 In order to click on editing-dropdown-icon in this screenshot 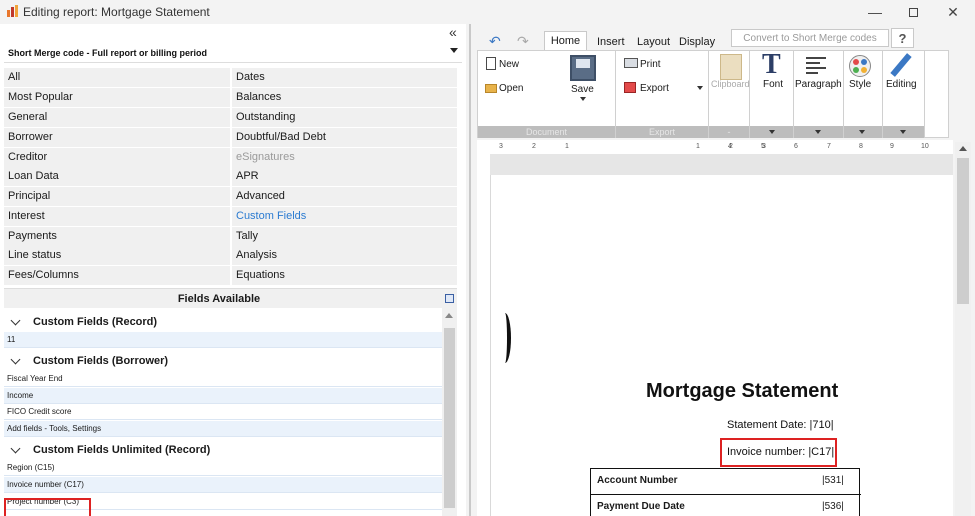, I will do `click(903, 132)`.